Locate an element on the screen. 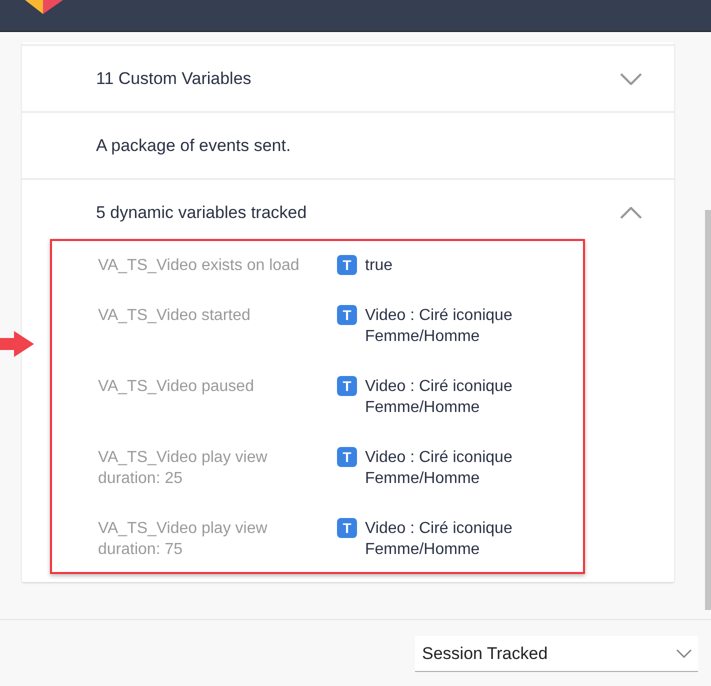 The width and height of the screenshot is (711, 686). section-title: A package of events sent. is located at coordinates (193, 146).